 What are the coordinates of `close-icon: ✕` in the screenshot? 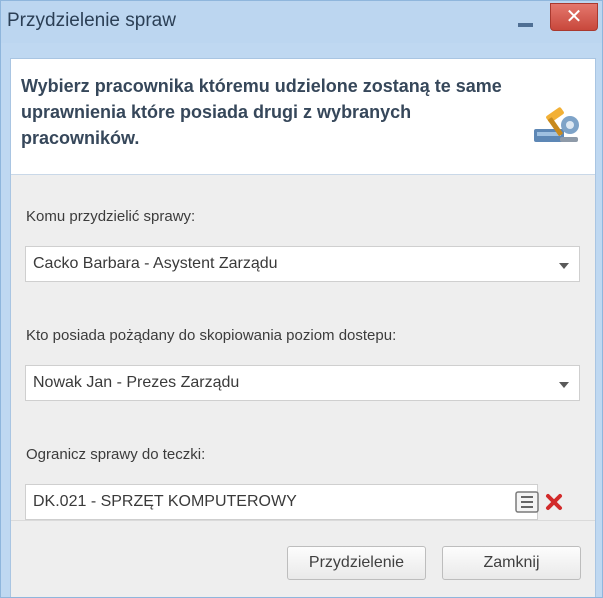 It's located at (574, 17).